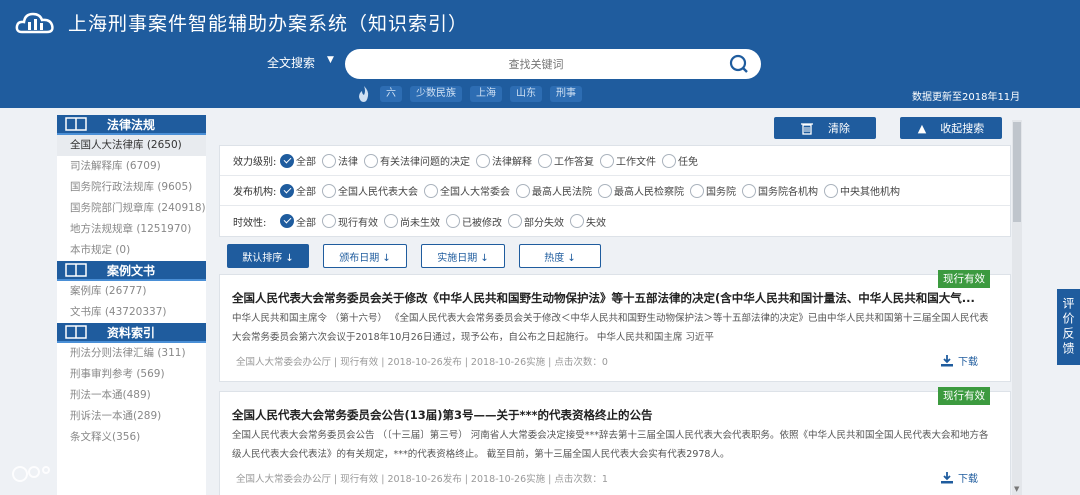 This screenshot has width=1080, height=495. Describe the element at coordinates (641, 190) in the screenshot. I see `filter-option: 最高人民检察院` at that location.